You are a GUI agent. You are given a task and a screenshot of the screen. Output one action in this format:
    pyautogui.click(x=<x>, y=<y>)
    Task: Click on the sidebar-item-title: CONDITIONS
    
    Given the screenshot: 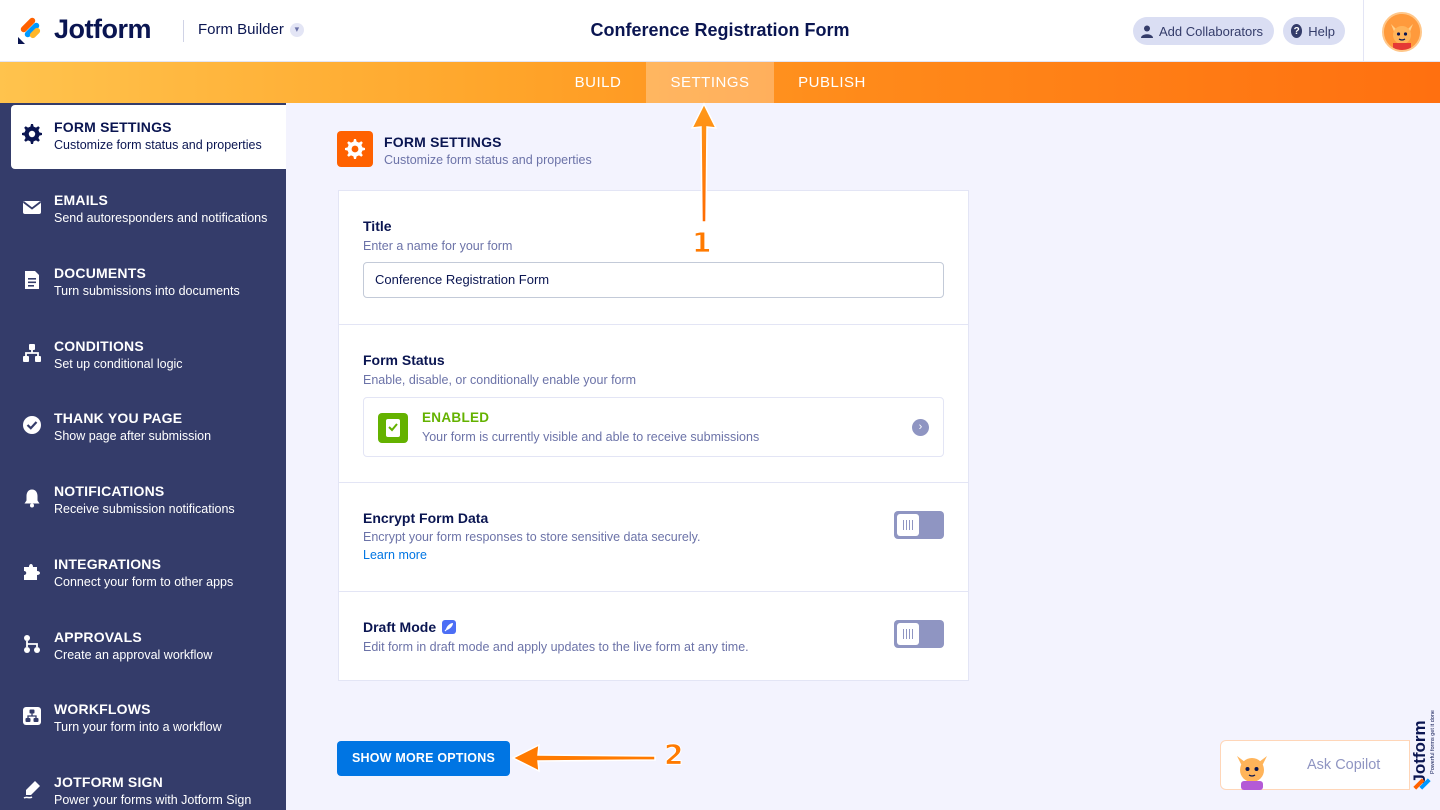 What is the action you would take?
    pyautogui.click(x=99, y=346)
    